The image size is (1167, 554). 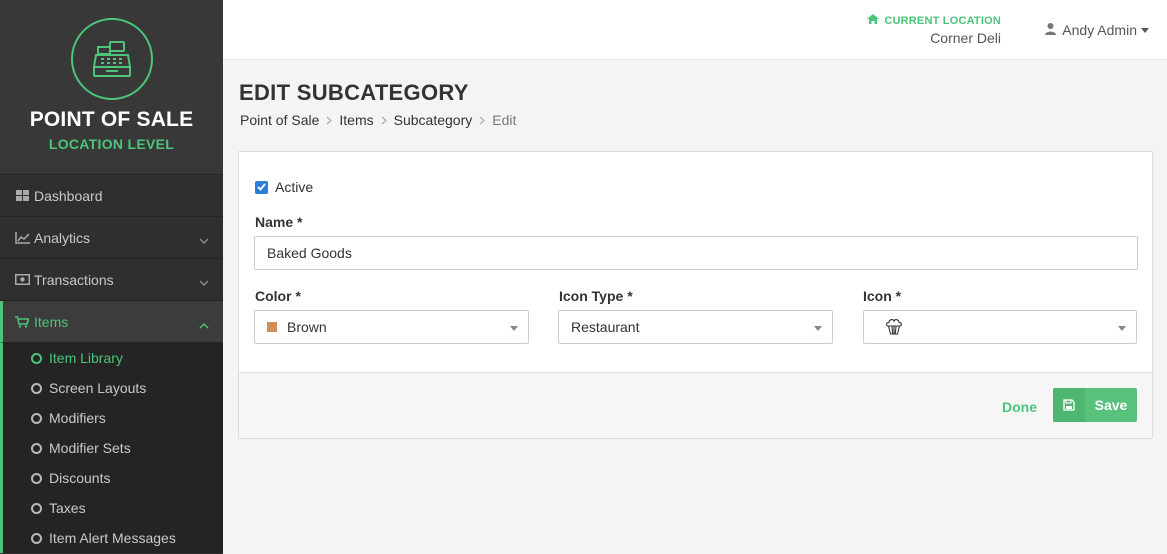 I want to click on sub-item-label: Screen Layouts, so click(x=98, y=388).